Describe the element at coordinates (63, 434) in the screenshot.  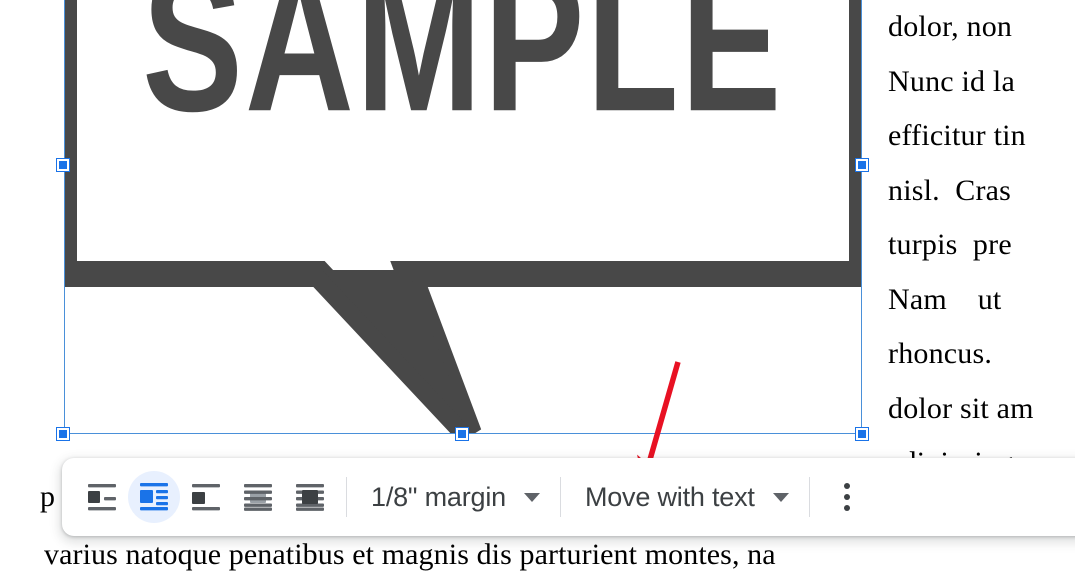
I see `resize-handle-bottom-left` at that location.